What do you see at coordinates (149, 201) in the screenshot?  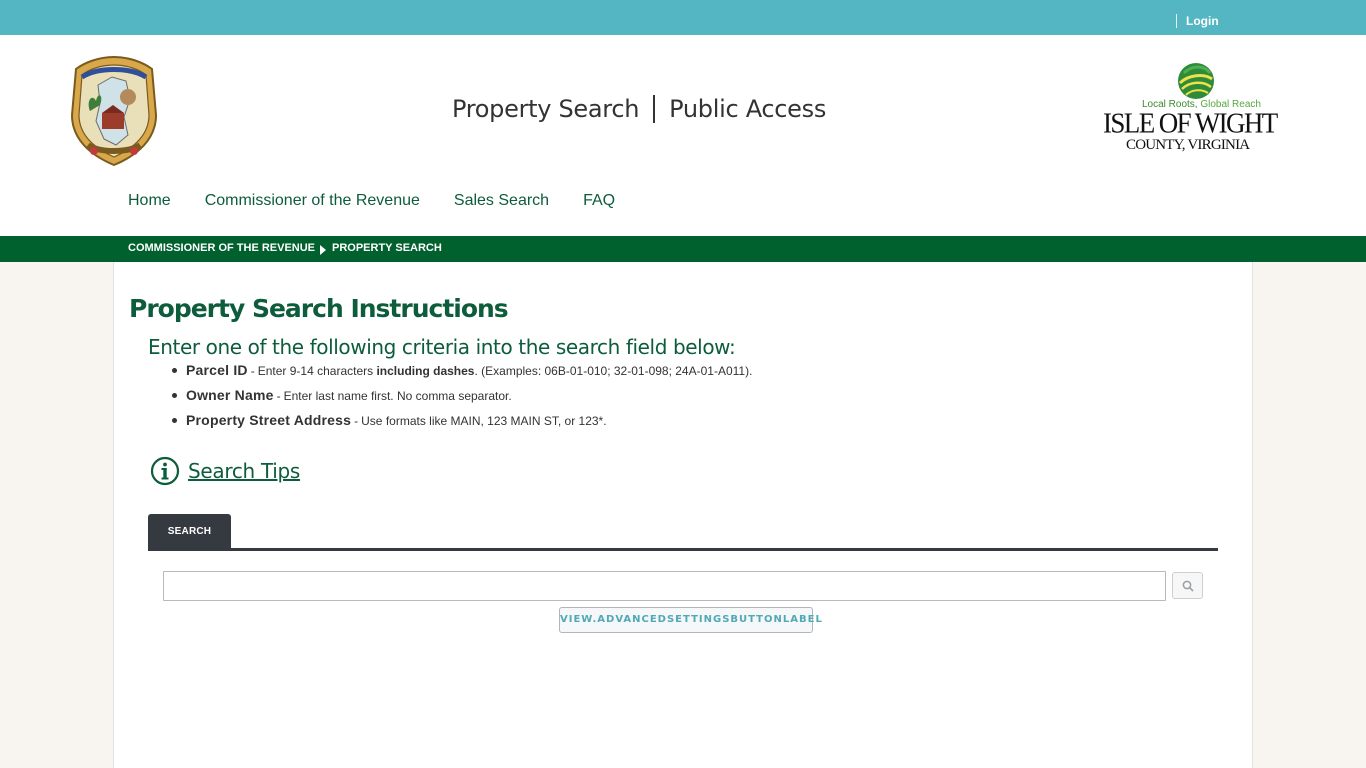 I see `nav-home: Home` at bounding box center [149, 201].